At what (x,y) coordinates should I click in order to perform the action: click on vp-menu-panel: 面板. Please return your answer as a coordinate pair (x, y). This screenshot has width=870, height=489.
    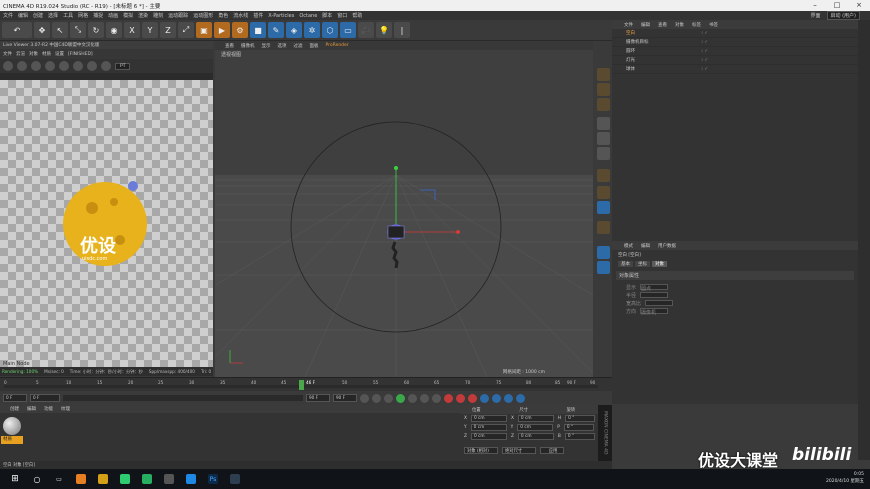
    Looking at the image, I should click on (314, 46).